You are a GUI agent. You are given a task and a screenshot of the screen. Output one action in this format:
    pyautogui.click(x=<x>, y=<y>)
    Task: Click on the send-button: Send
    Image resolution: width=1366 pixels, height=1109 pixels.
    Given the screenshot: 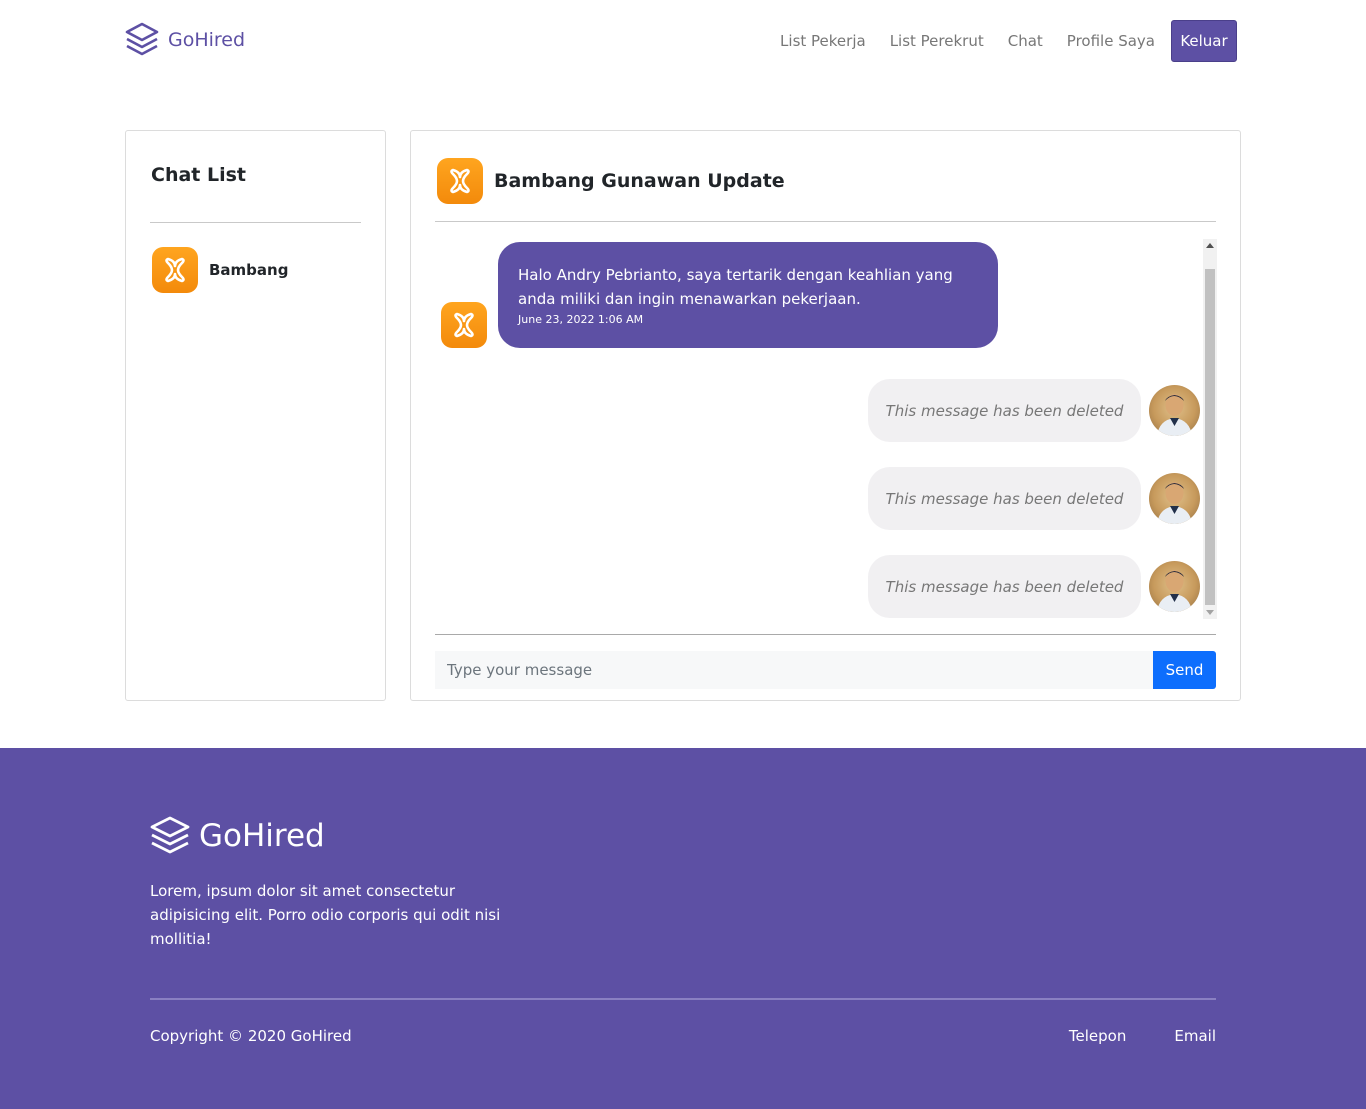 What is the action you would take?
    pyautogui.click(x=1184, y=670)
    